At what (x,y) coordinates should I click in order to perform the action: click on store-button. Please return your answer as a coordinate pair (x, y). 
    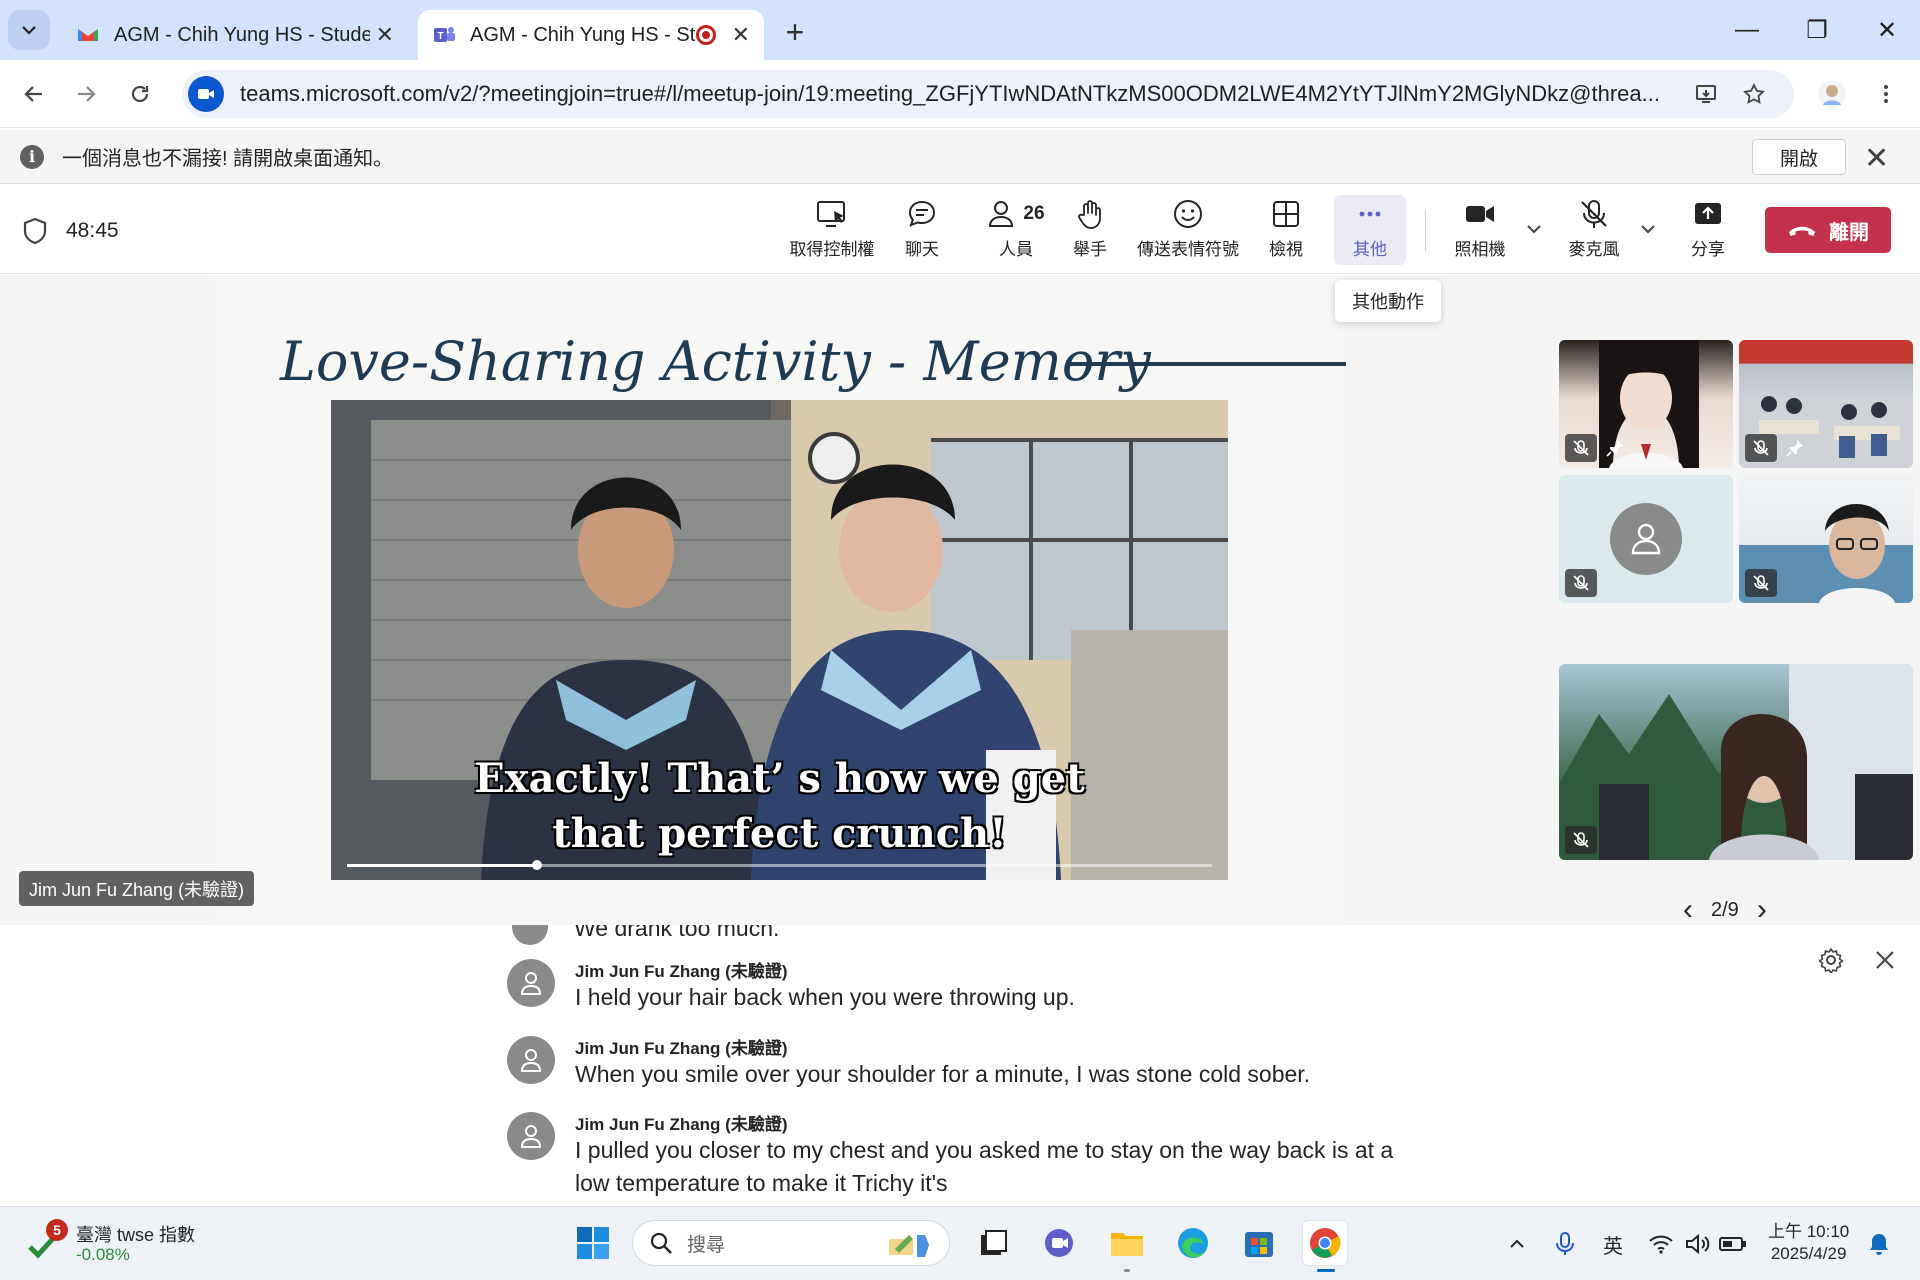
    Looking at the image, I should click on (1259, 1243).